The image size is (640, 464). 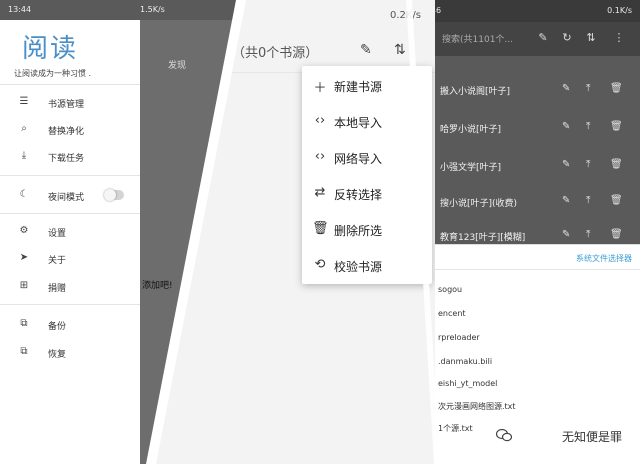 What do you see at coordinates (70, 232) in the screenshot?
I see `drawer-item-settings: ⚙ 设置` at bounding box center [70, 232].